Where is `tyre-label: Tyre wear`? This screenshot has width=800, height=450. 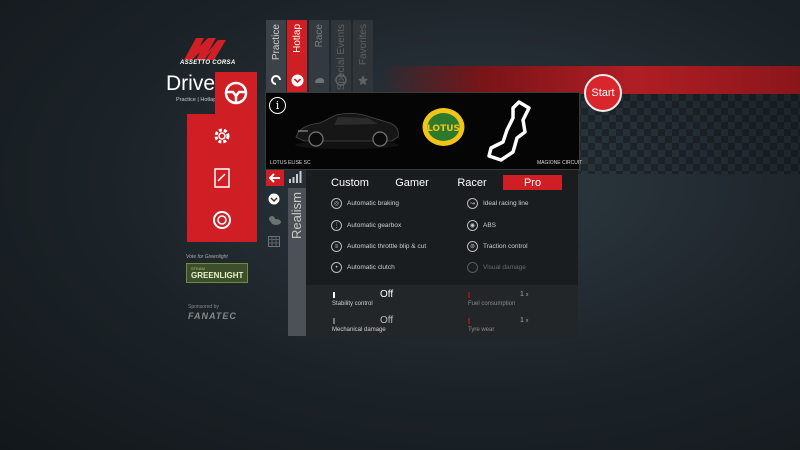 tyre-label: Tyre wear is located at coordinates (481, 330).